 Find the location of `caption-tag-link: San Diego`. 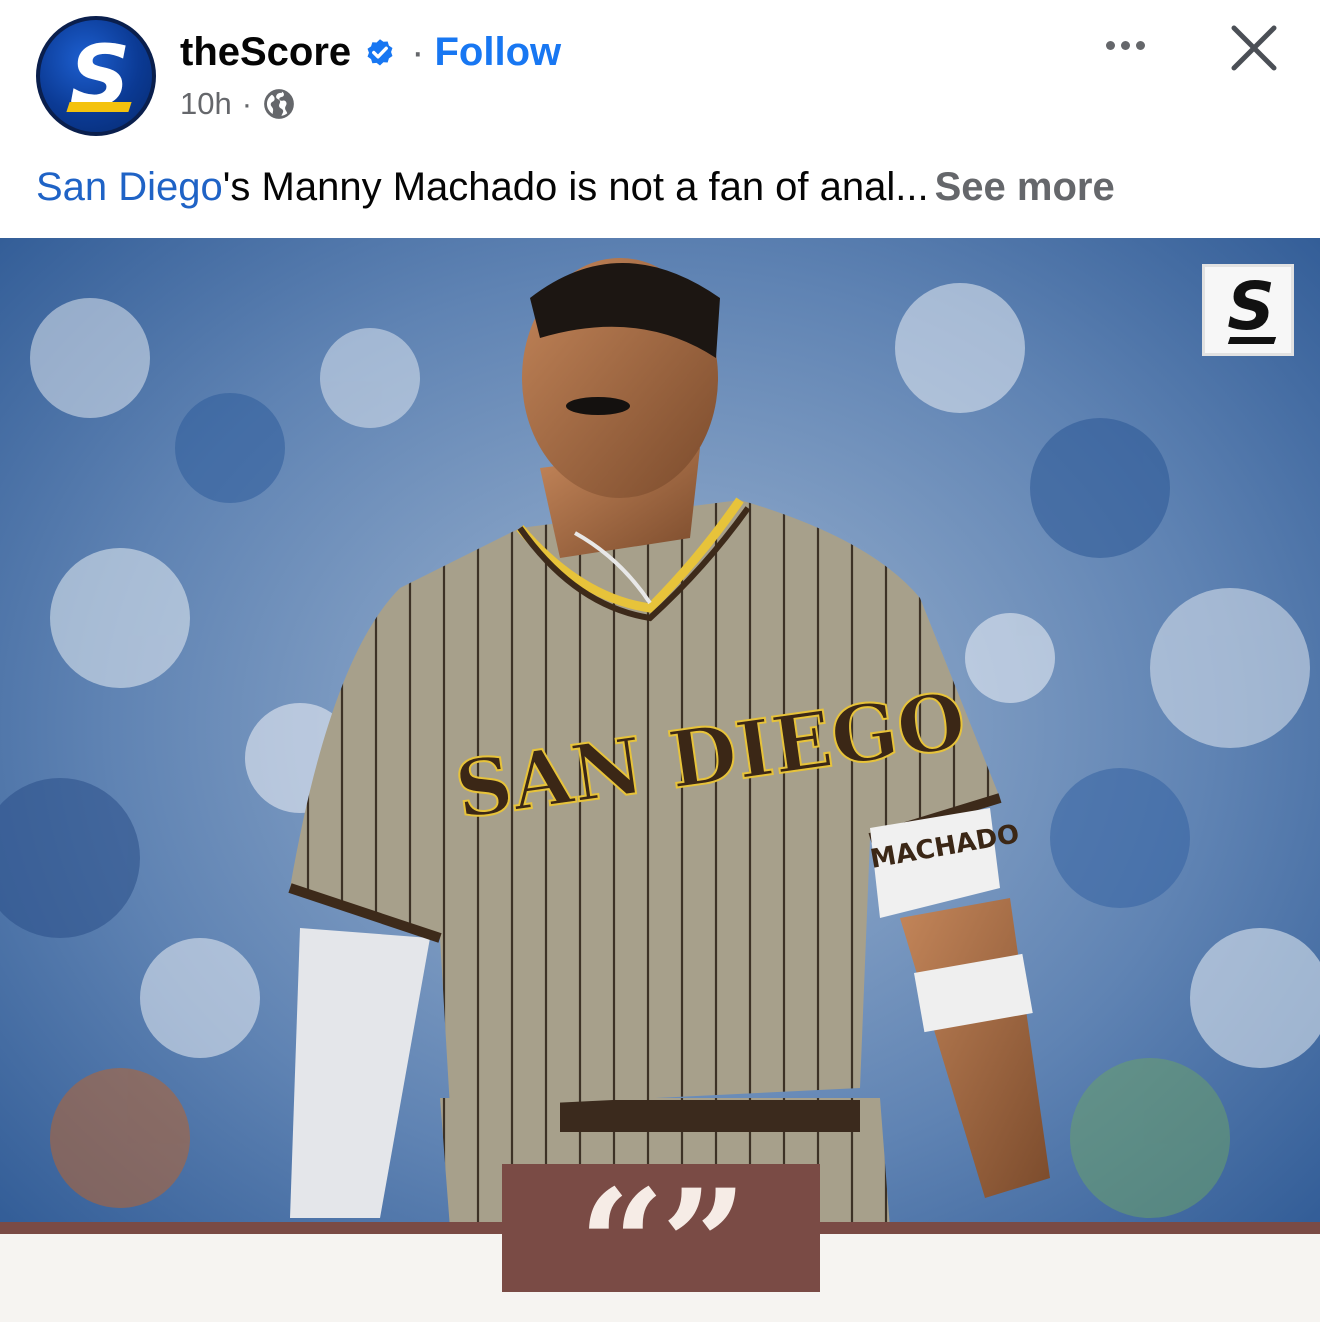

caption-tag-link: San Diego is located at coordinates (129, 187).